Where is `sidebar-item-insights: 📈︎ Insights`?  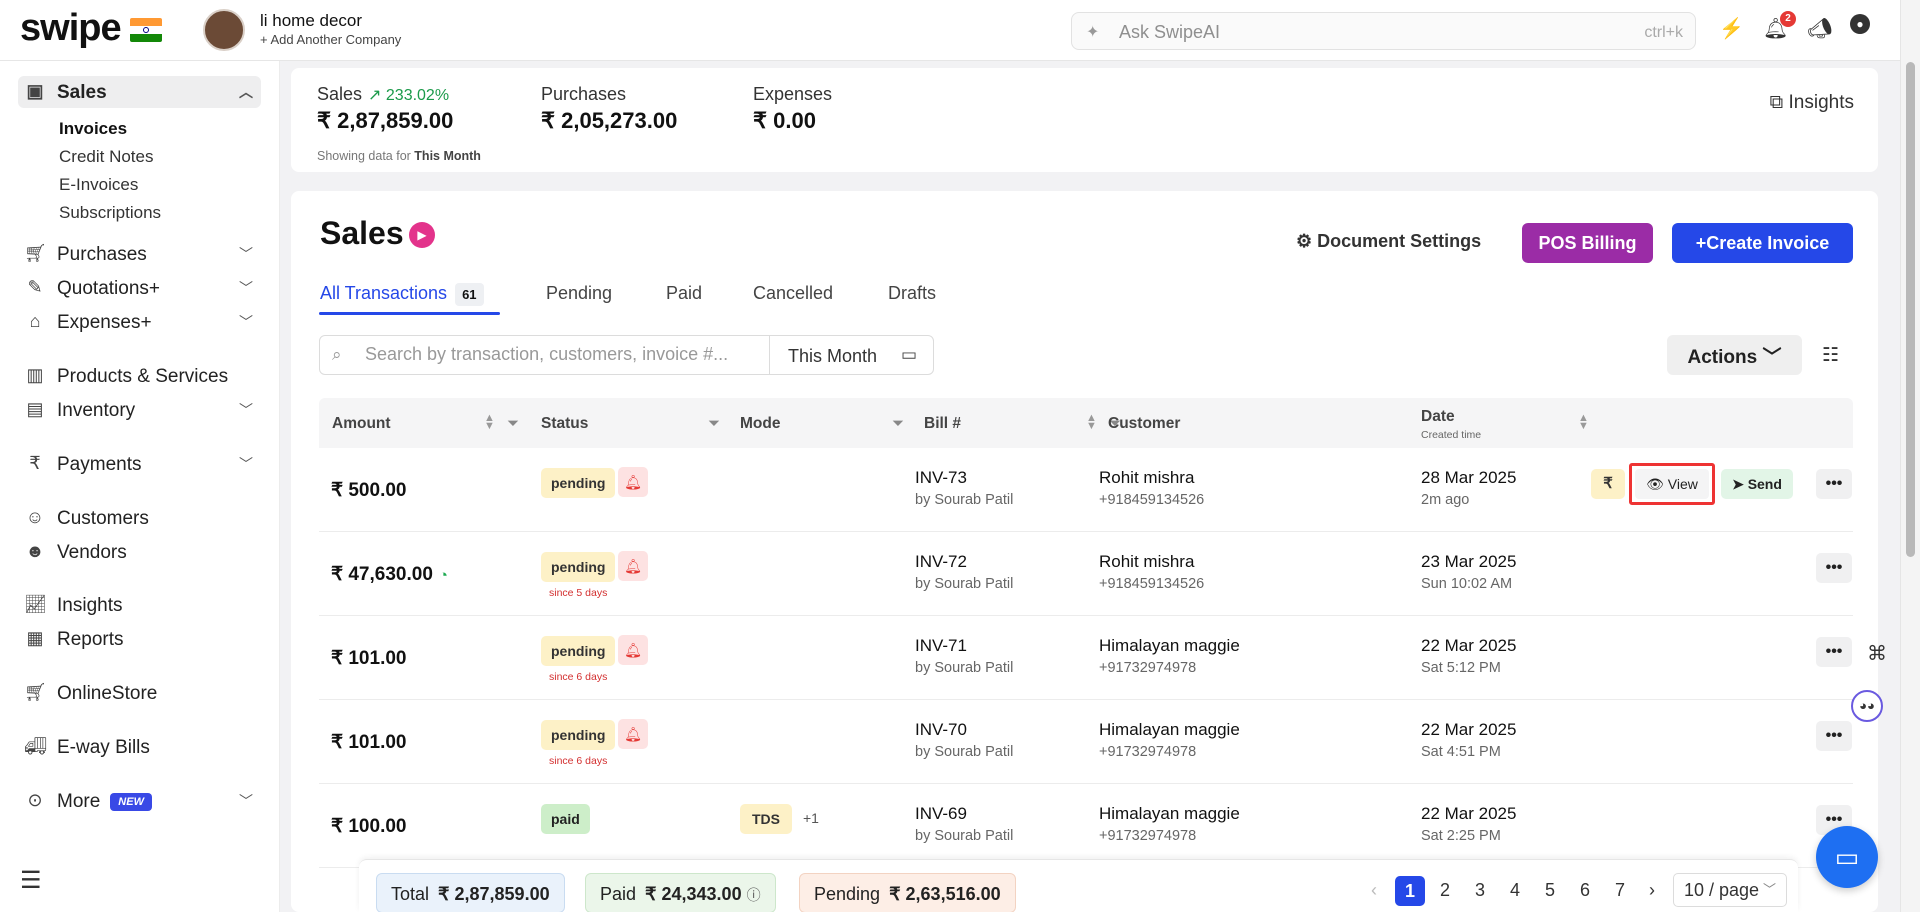
sidebar-item-insights: 📈︎ Insights is located at coordinates (139, 605).